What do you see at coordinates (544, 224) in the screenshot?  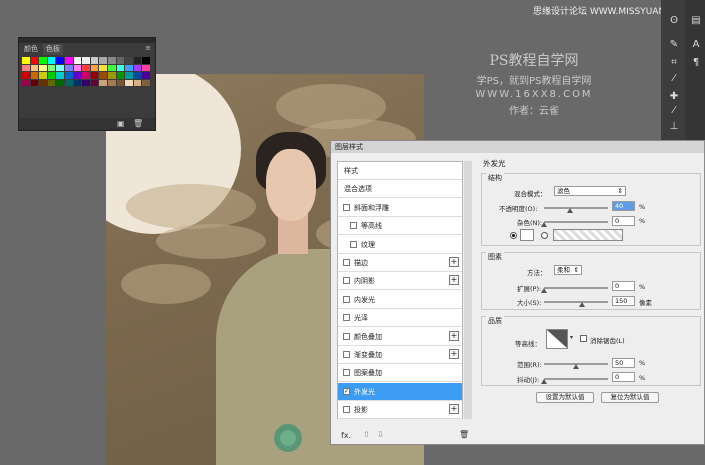 I see `noise-slider-knob` at bounding box center [544, 224].